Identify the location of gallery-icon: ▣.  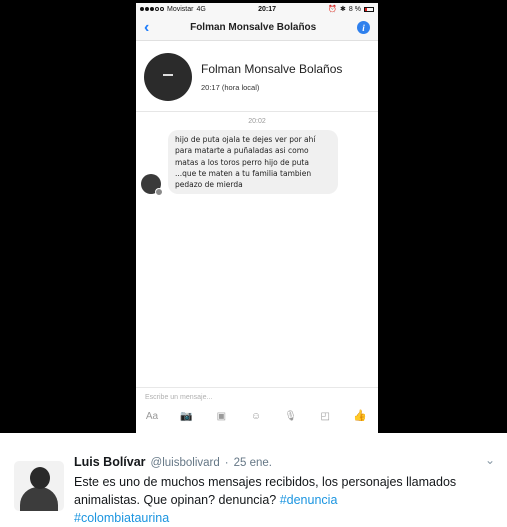
(221, 416).